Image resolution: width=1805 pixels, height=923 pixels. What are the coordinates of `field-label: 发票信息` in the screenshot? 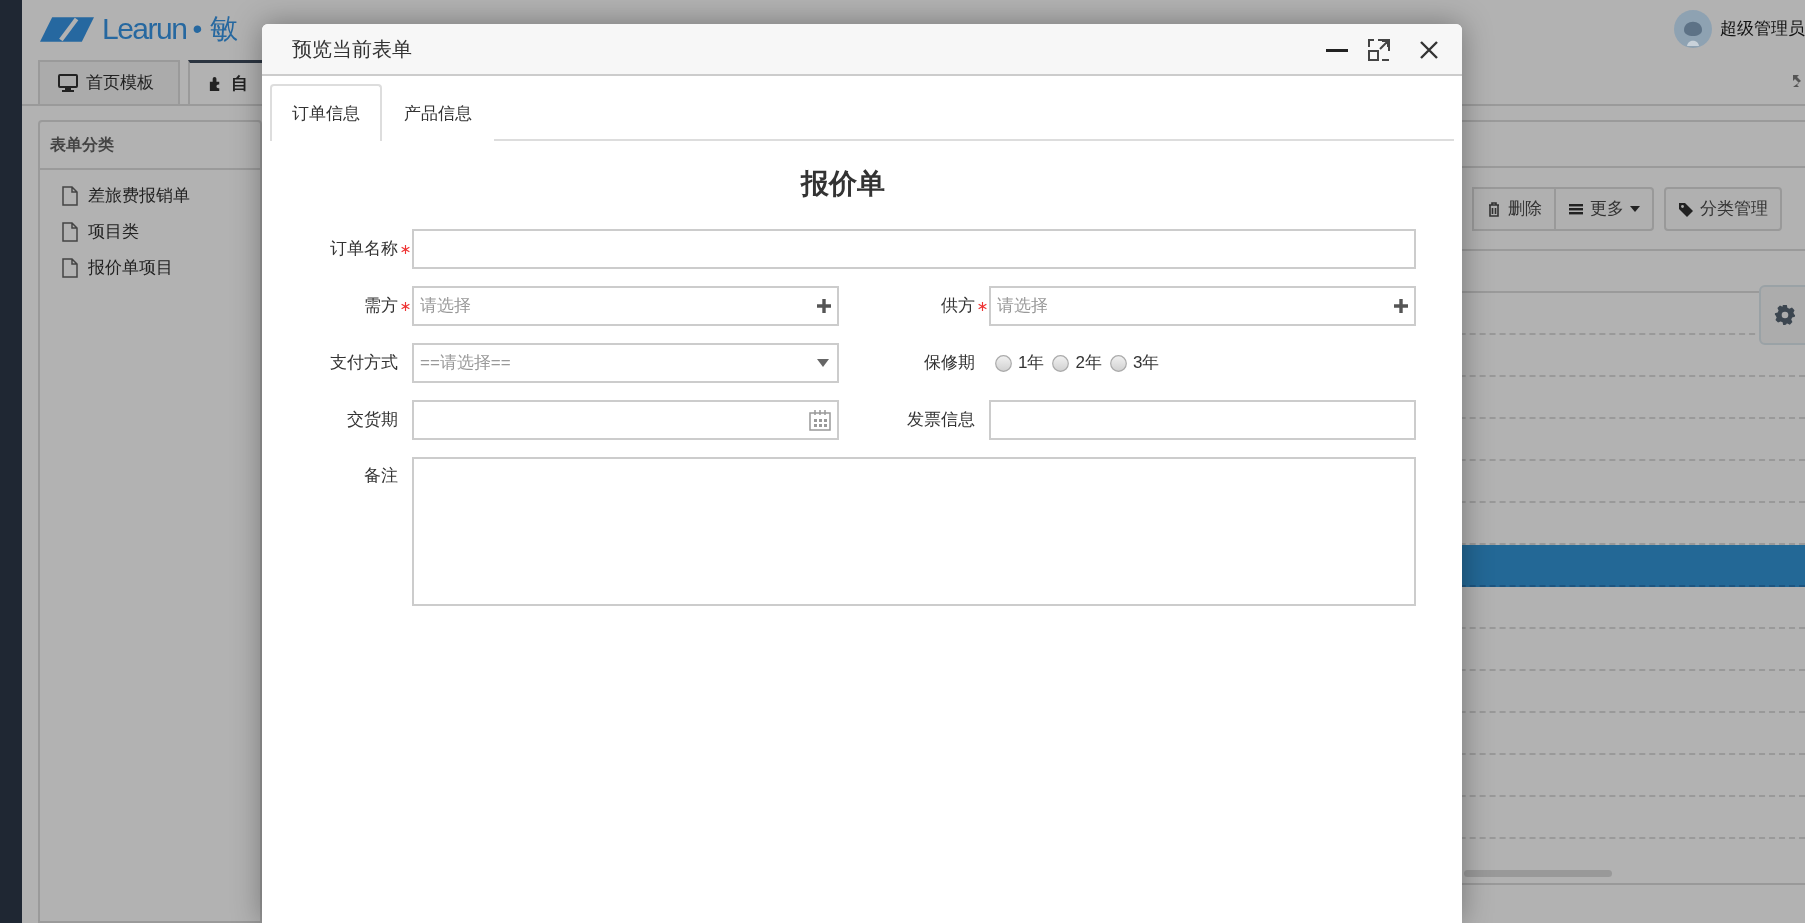 It's located at (941, 420).